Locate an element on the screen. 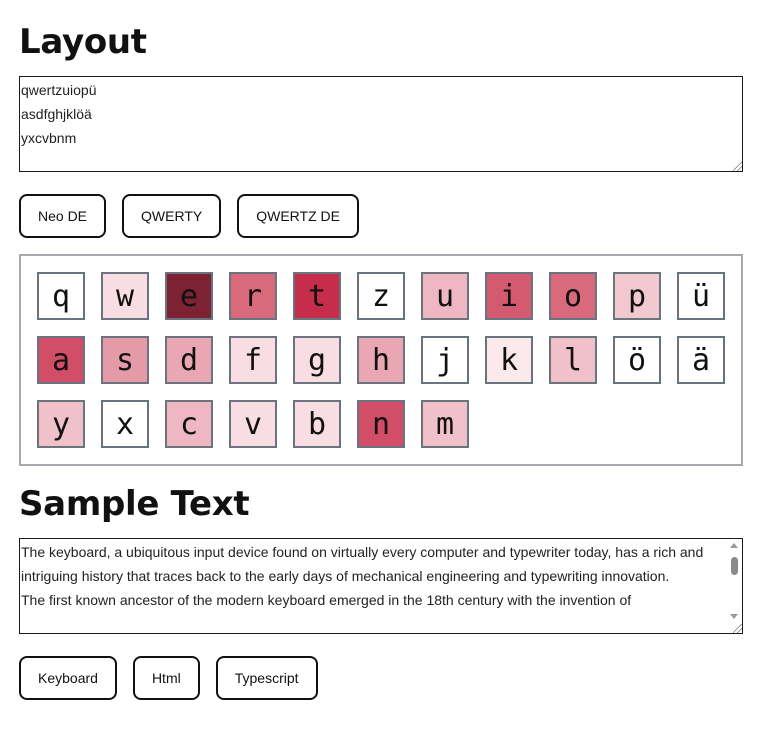  sample-textarea-resize-handle is located at coordinates (737, 628).